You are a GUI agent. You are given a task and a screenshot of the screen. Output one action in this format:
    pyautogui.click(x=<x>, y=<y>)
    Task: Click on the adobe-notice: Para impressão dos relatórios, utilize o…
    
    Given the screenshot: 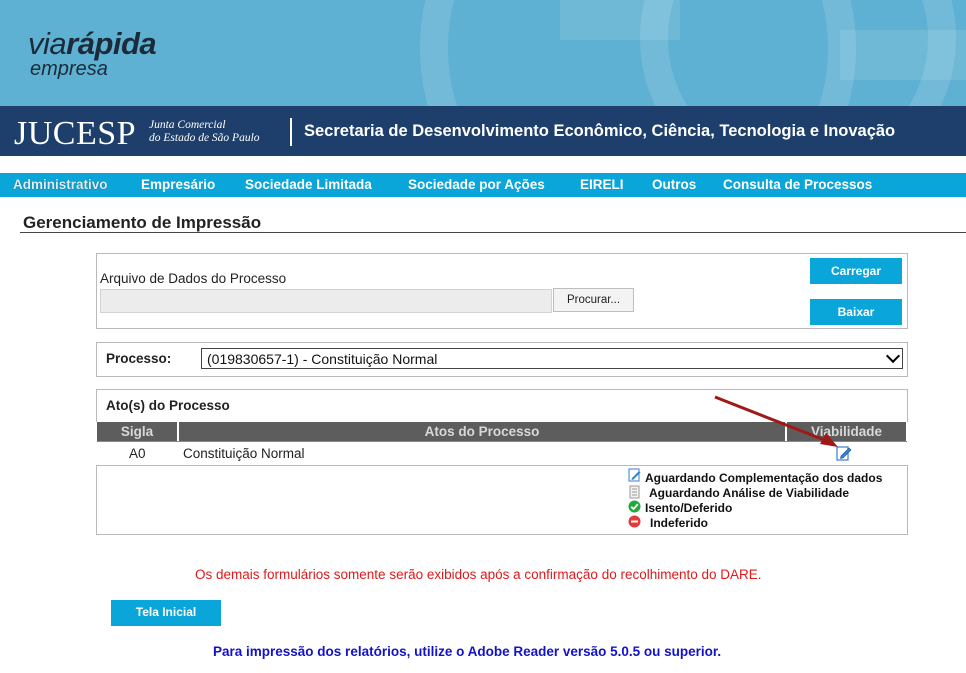 What is the action you would take?
    pyautogui.click(x=467, y=651)
    